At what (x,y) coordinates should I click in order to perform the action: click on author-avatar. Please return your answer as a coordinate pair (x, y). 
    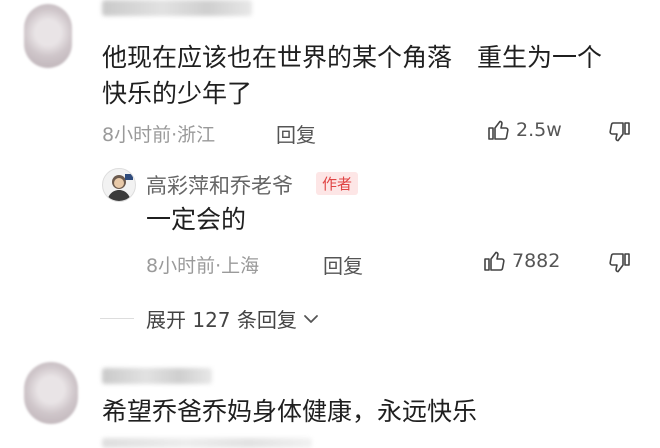
    Looking at the image, I should click on (119, 185).